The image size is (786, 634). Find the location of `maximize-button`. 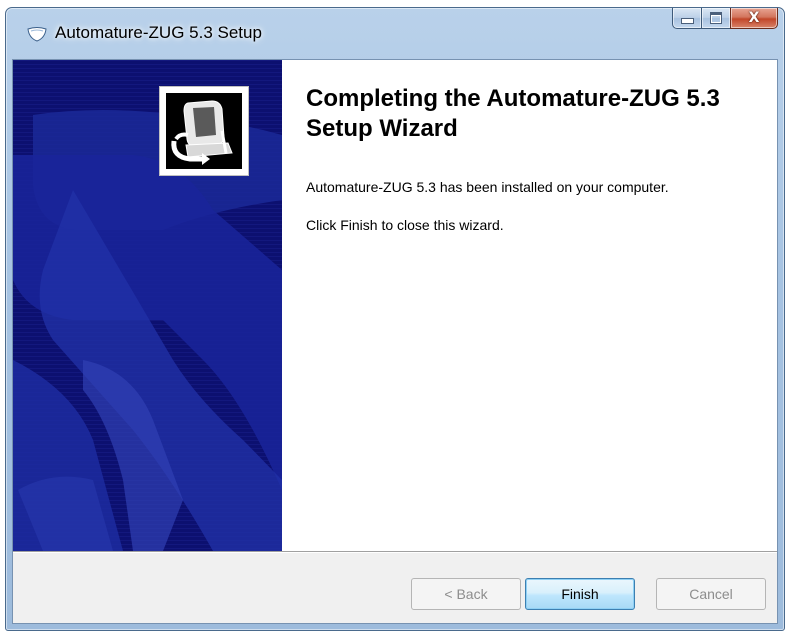

maximize-button is located at coordinates (715, 18).